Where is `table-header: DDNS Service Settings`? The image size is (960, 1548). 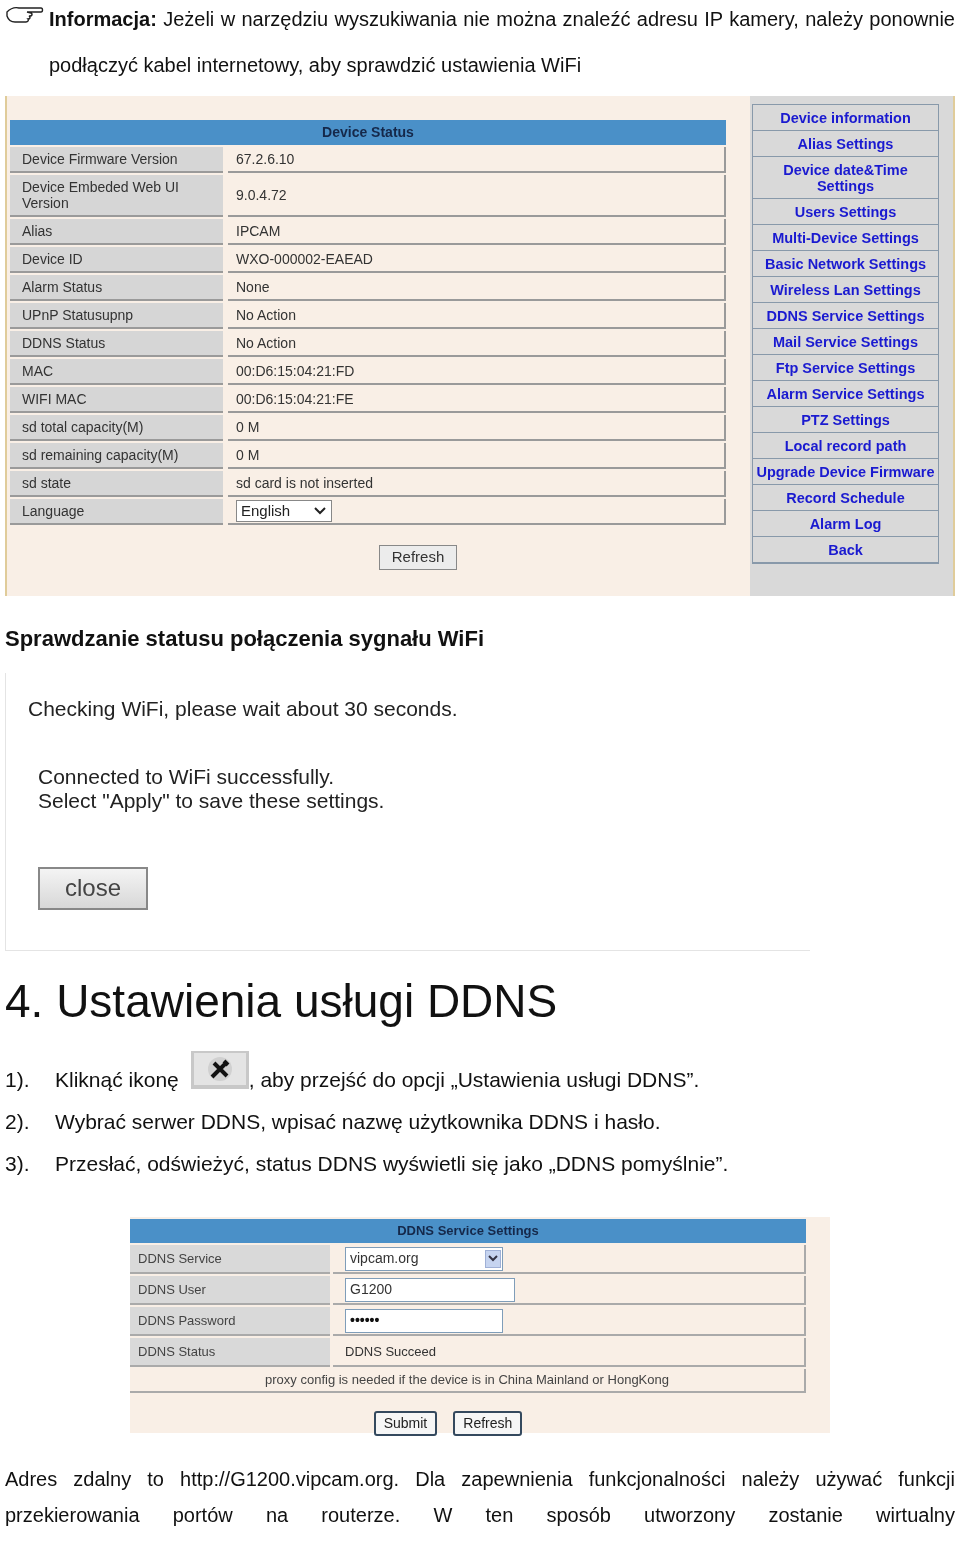 table-header: DDNS Service Settings is located at coordinates (468, 1231).